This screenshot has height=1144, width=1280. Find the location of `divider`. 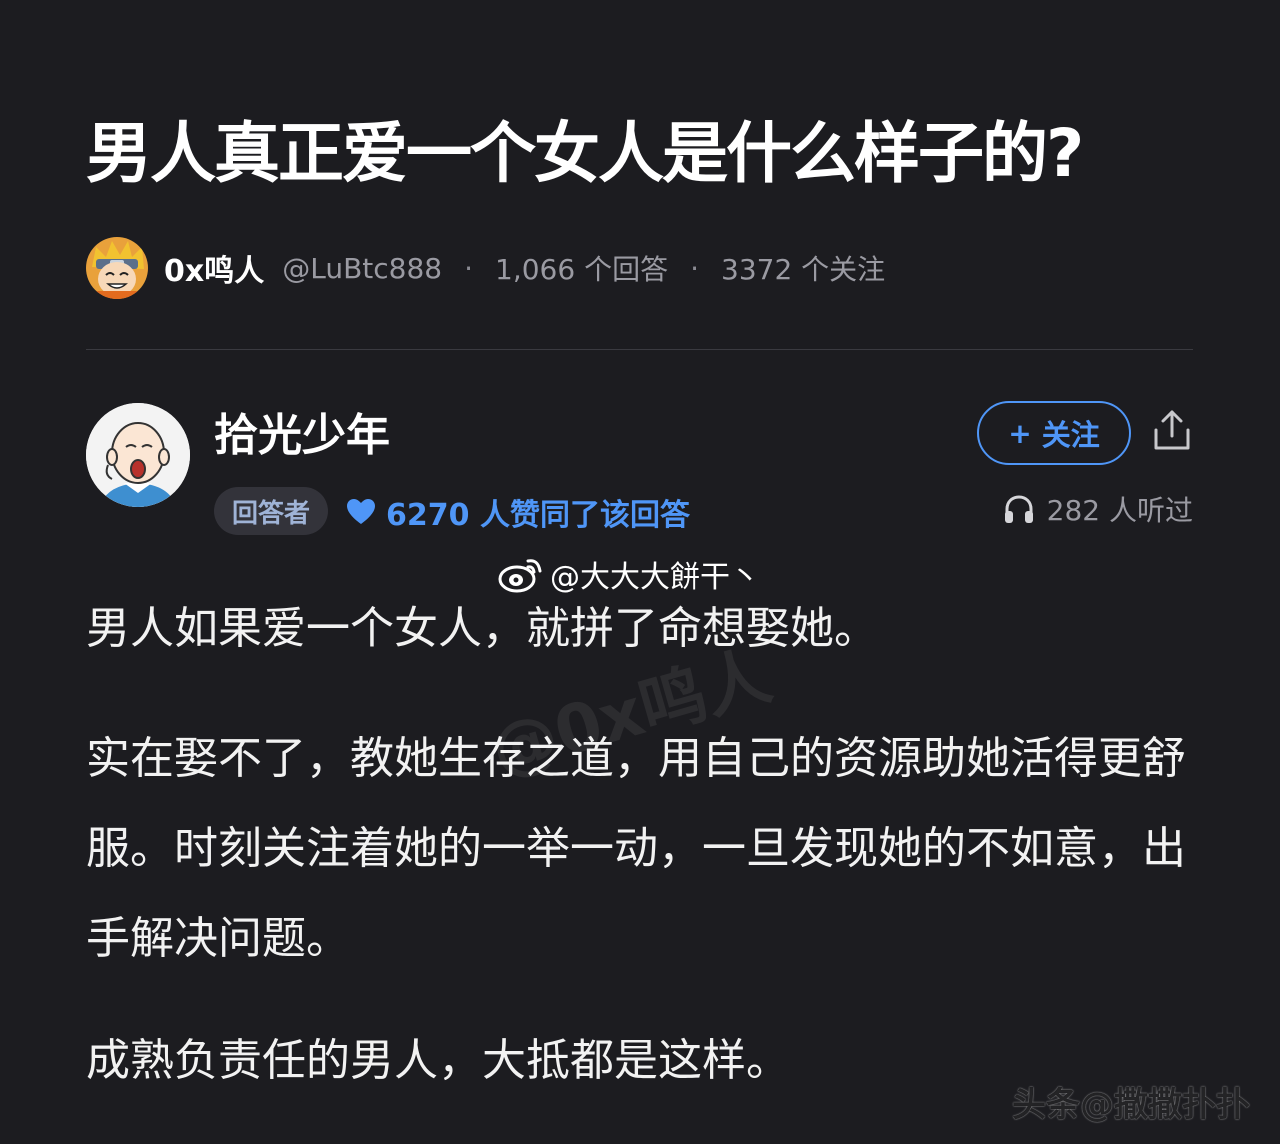

divider is located at coordinates (639, 349).